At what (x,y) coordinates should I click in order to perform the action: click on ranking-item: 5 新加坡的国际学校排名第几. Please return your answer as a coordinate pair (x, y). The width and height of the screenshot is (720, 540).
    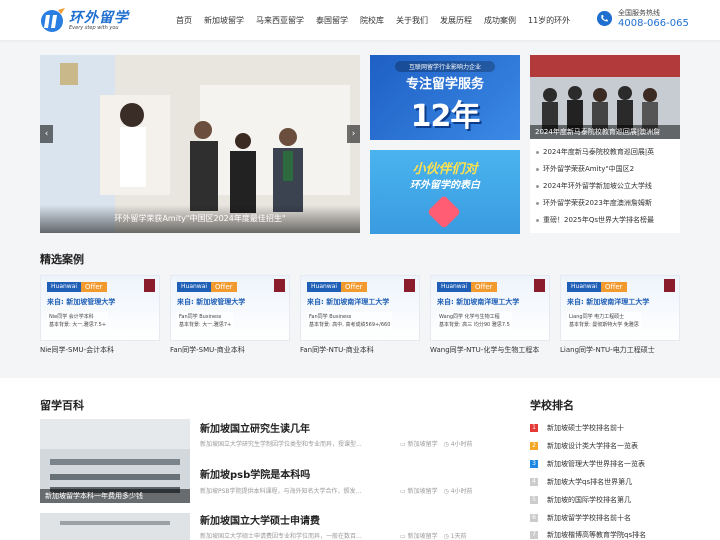
    Looking at the image, I should click on (580, 500).